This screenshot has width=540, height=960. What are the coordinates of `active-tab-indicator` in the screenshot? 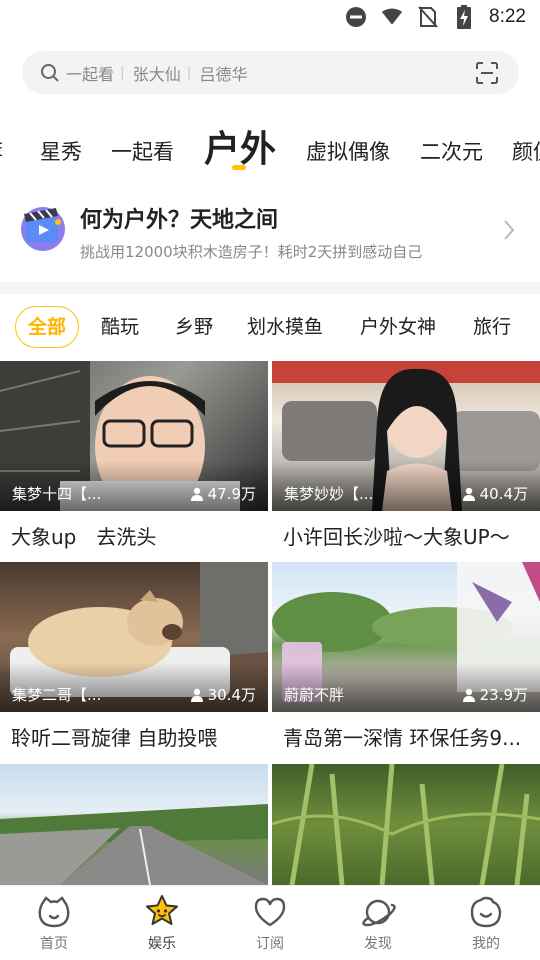 It's located at (239, 167).